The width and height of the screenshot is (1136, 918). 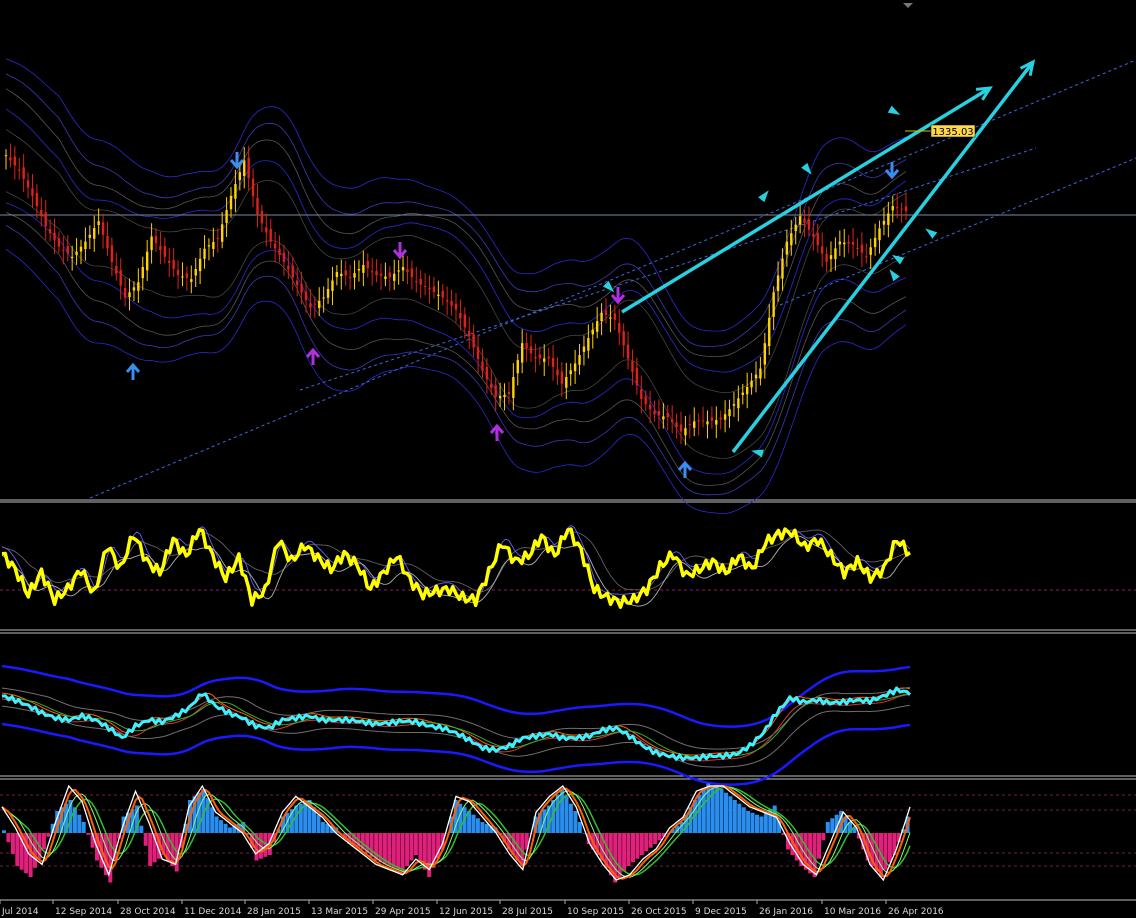 What do you see at coordinates (456, 568) in the screenshot?
I see `osc1-main-line` at bounding box center [456, 568].